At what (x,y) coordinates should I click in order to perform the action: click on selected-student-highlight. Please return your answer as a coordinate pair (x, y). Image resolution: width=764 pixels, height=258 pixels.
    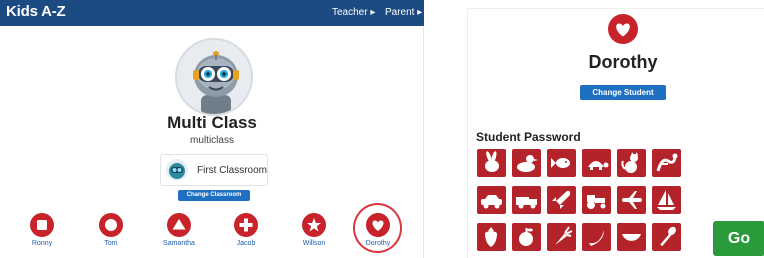
    Looking at the image, I should click on (377, 228).